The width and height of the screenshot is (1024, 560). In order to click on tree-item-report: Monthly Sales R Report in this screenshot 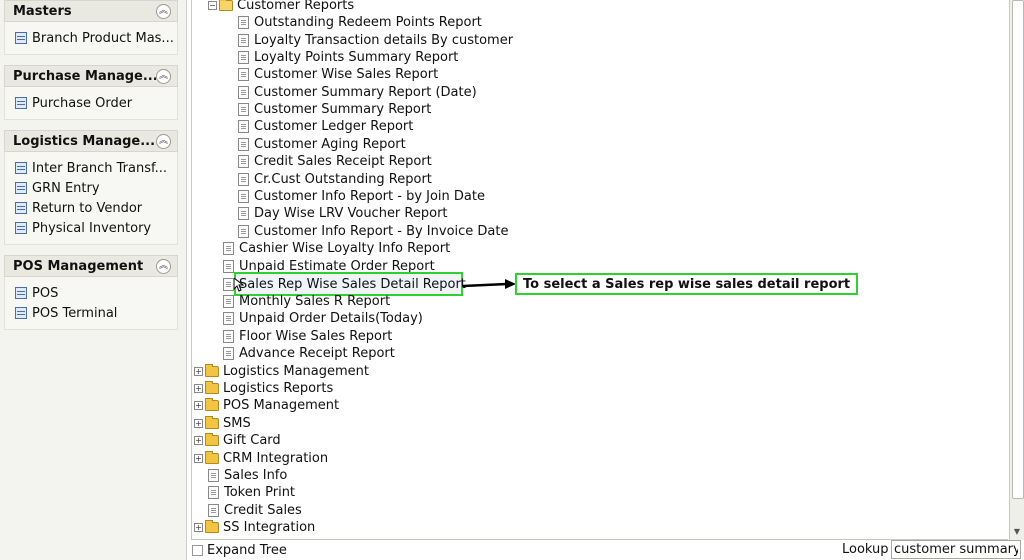, I will do `click(306, 301)`.